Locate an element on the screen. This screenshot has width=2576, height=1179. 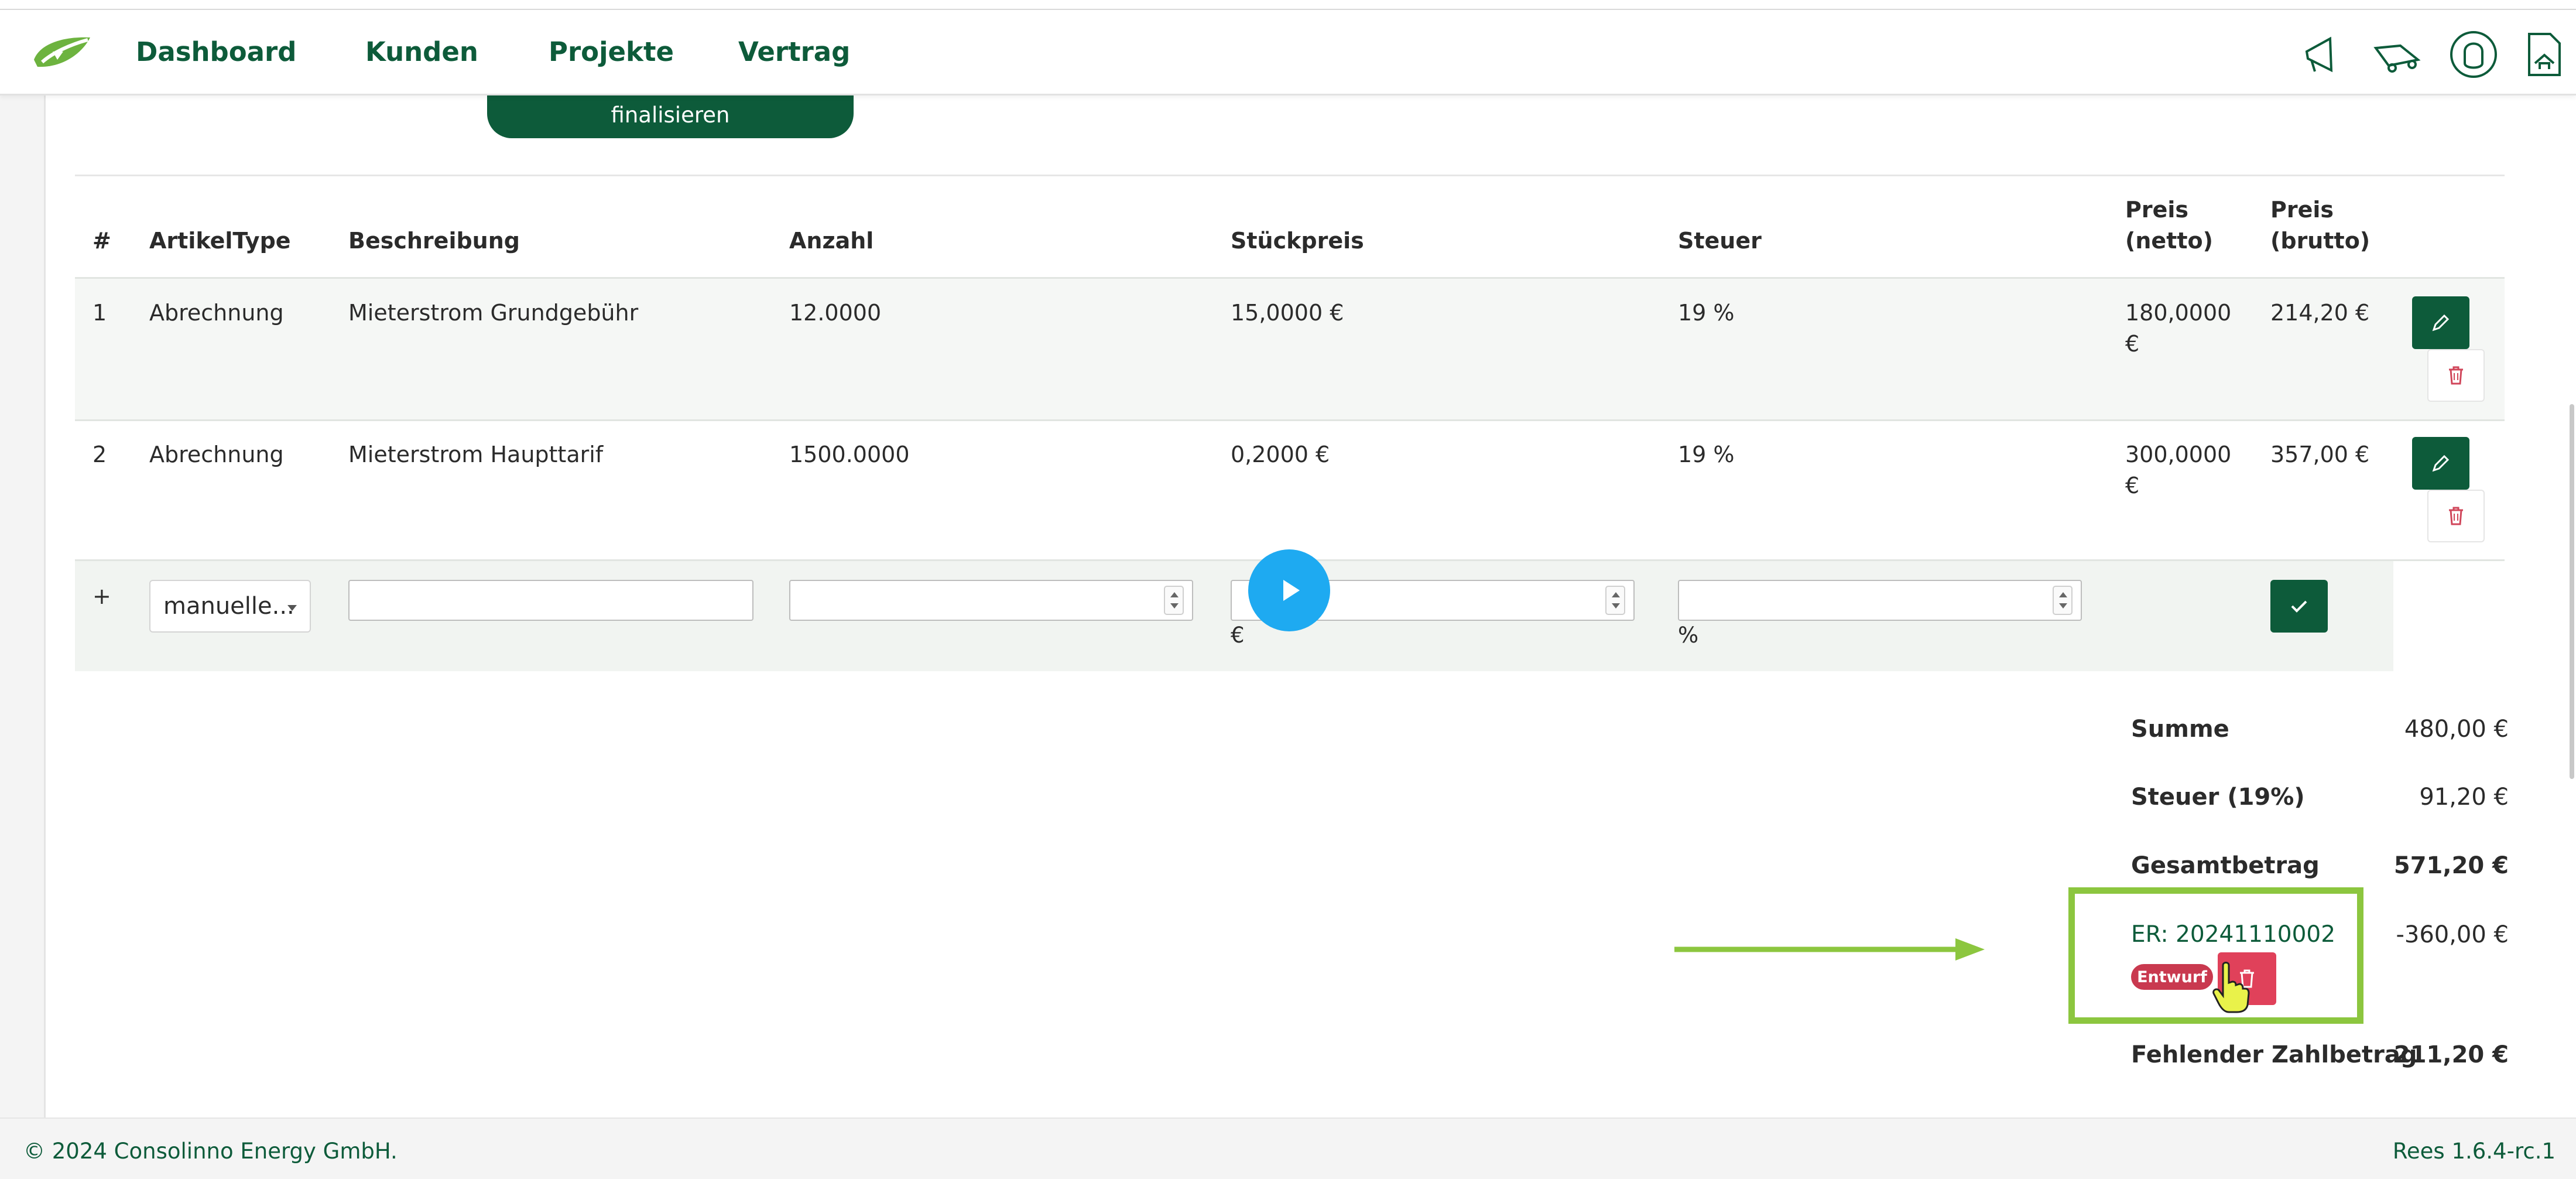
row-unit-price: 0,2000 € is located at coordinates (1281, 454).